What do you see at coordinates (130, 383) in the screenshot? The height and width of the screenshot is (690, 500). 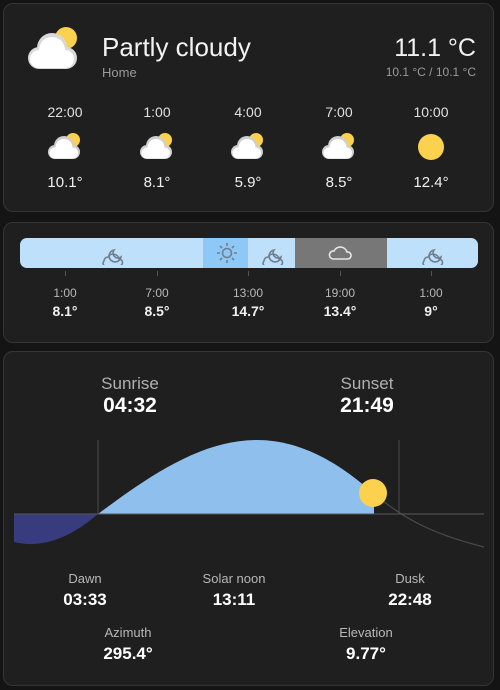 I see `sunrise-label: Sunrise` at bounding box center [130, 383].